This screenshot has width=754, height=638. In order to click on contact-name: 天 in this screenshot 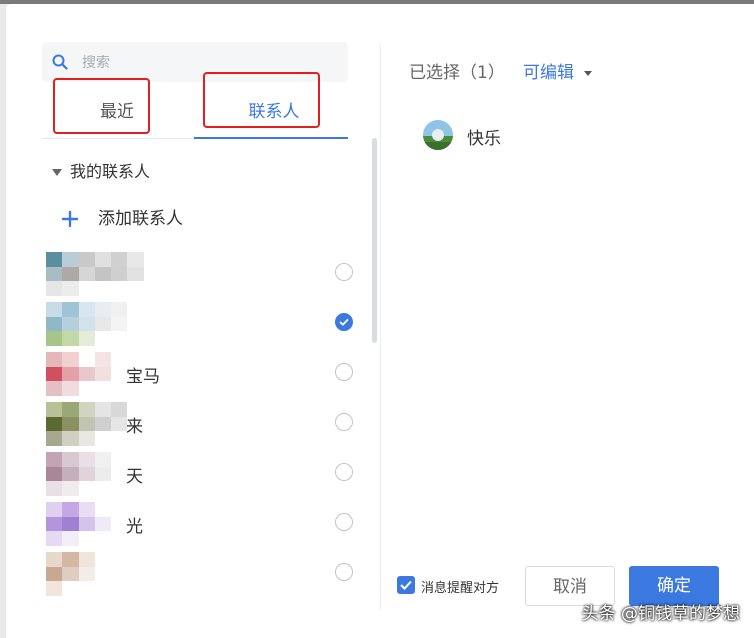, I will do `click(134, 477)`.